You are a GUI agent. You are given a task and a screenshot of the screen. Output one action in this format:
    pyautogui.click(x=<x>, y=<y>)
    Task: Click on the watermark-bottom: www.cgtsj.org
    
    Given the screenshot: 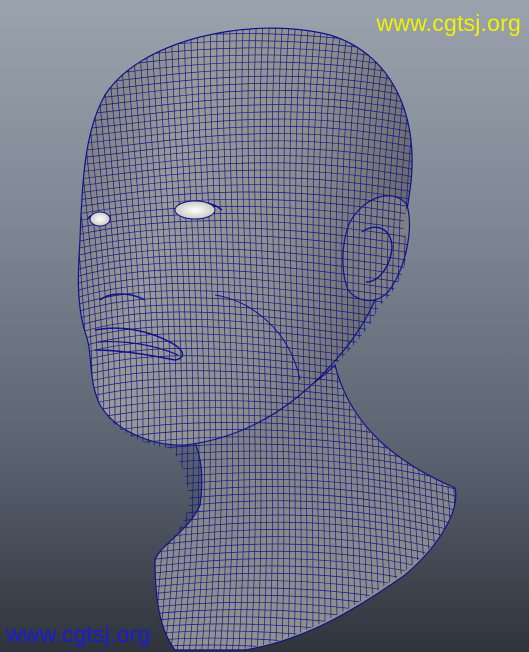 What is the action you would take?
    pyautogui.click(x=78, y=634)
    